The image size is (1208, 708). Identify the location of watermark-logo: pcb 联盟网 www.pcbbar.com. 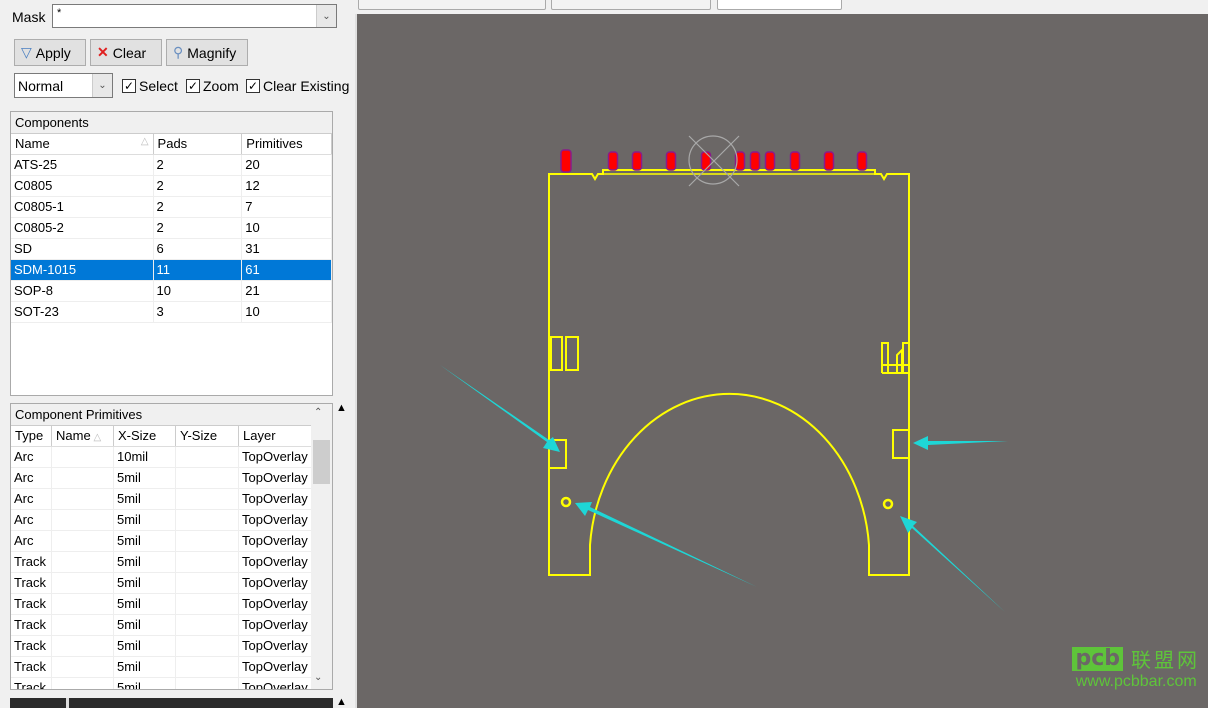
(1136, 667).